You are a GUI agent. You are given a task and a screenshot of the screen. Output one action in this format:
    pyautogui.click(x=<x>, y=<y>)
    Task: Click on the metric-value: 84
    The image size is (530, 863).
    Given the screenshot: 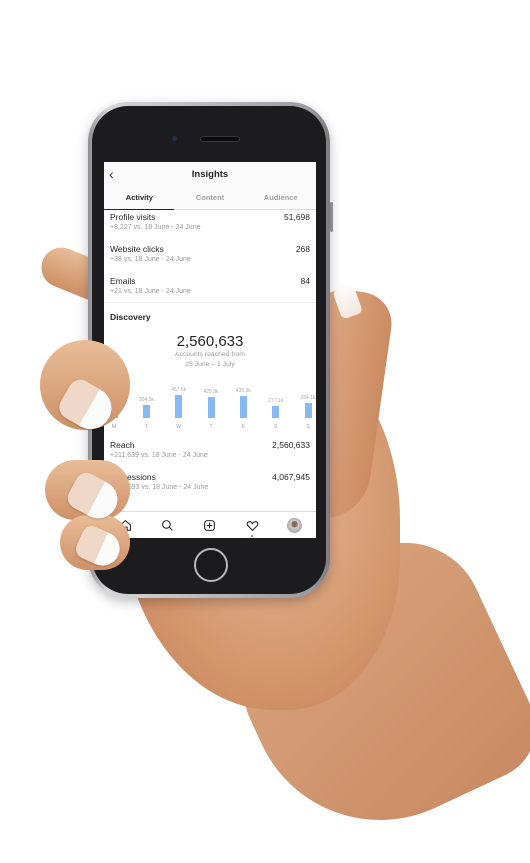 What is the action you would take?
    pyautogui.click(x=305, y=281)
    